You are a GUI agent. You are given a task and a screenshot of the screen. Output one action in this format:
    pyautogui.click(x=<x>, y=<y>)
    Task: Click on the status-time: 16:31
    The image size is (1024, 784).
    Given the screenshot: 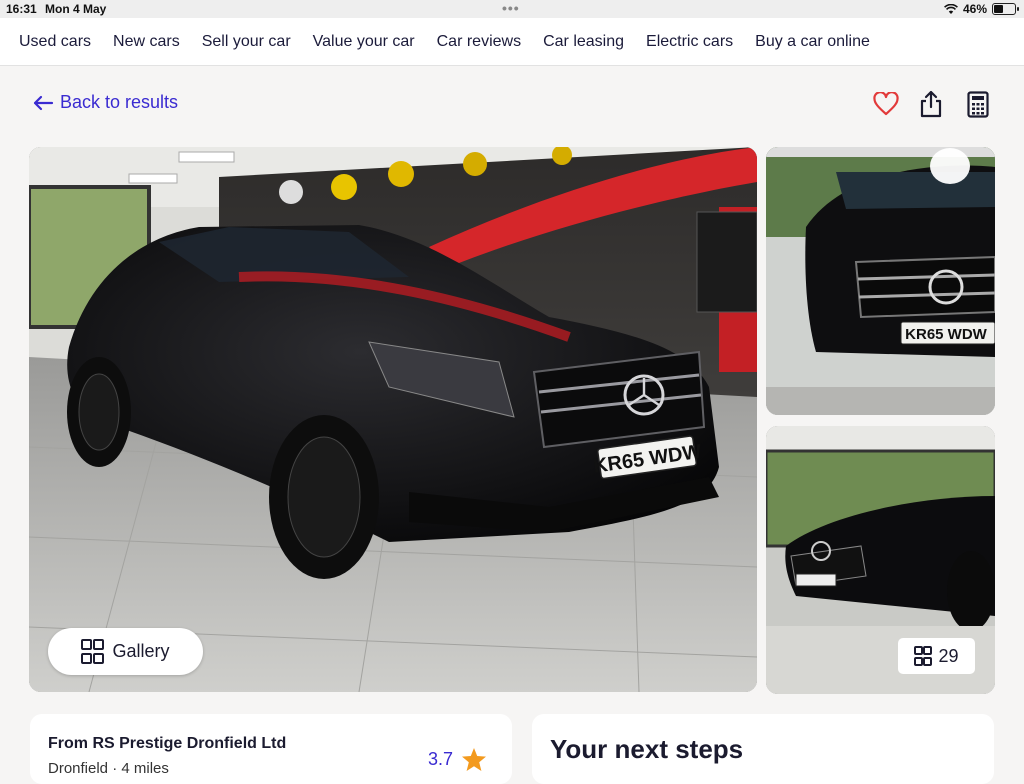 What is the action you would take?
    pyautogui.click(x=21, y=9)
    